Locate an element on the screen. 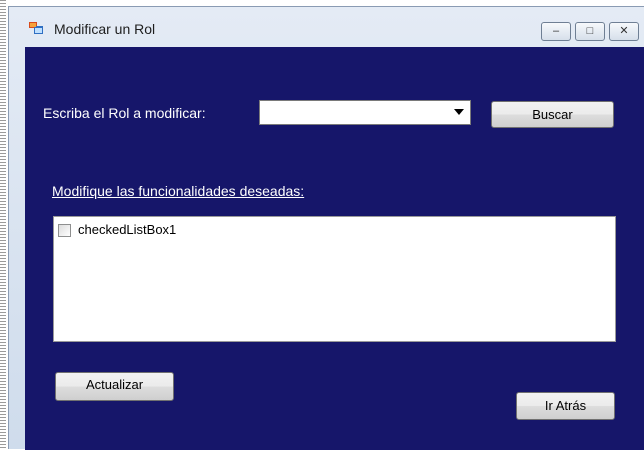  chevron-down-icon is located at coordinates (459, 112).